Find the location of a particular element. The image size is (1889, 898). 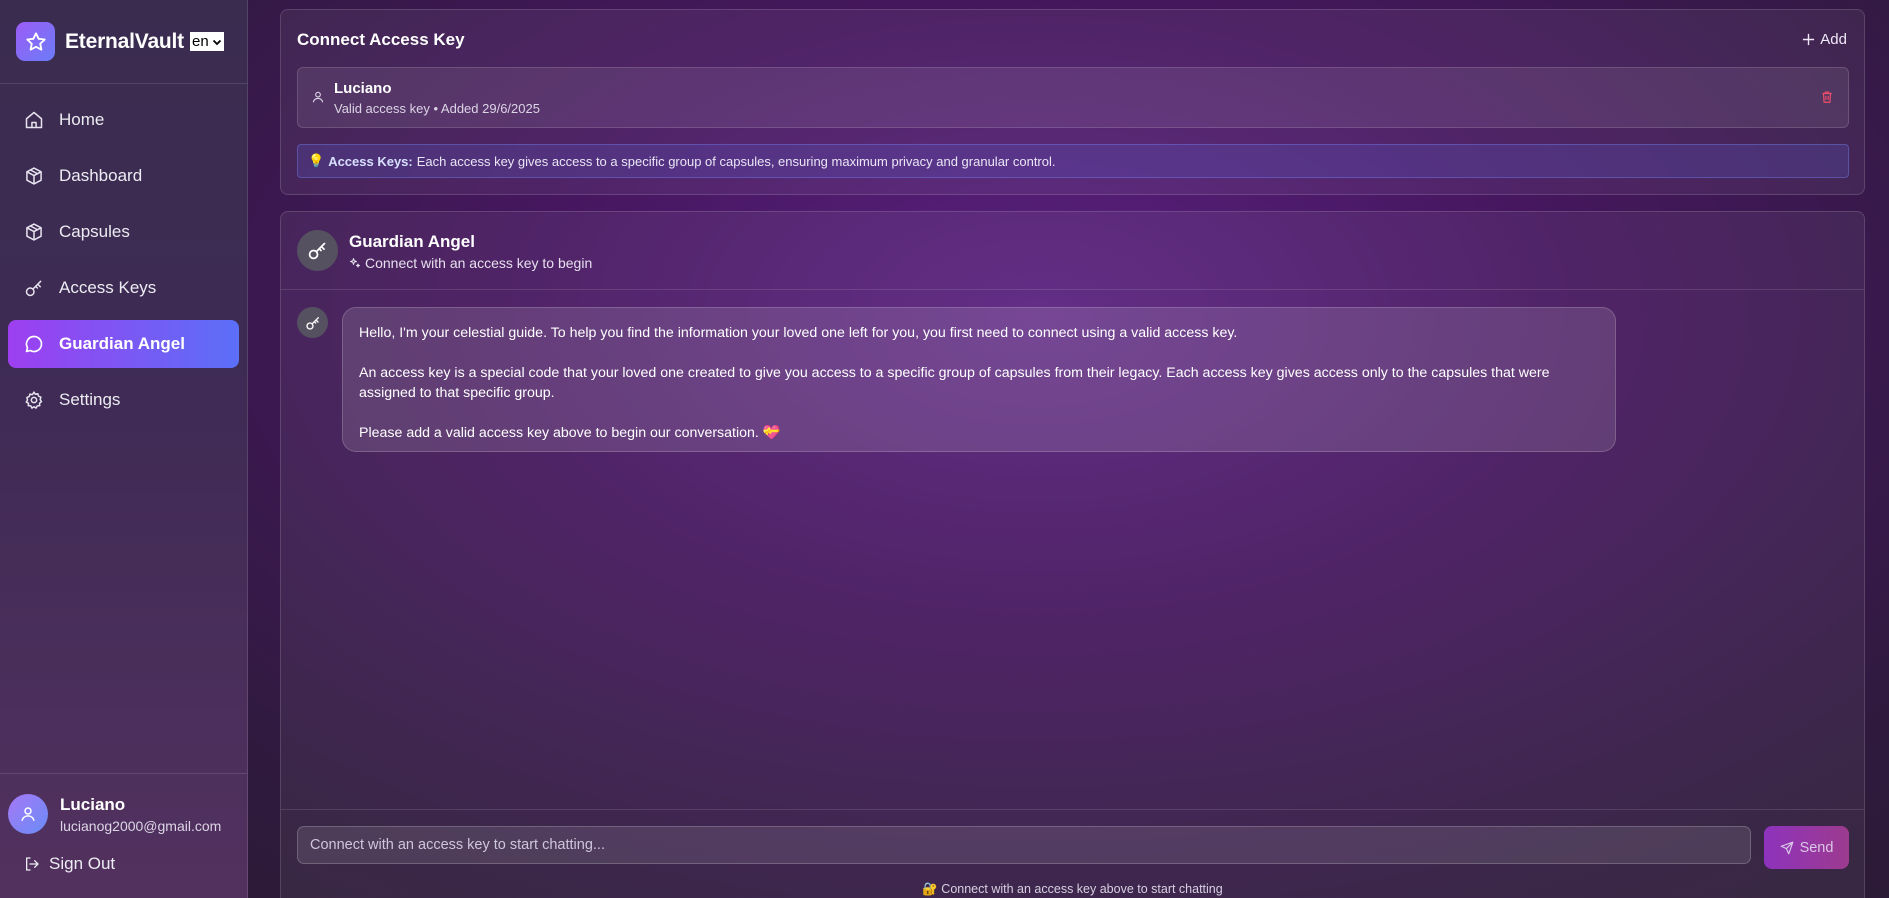

sidebar-item-home: Home is located at coordinates (123, 120).